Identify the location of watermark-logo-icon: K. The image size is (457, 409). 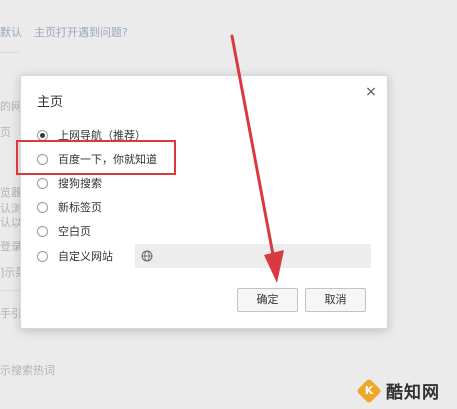
(369, 390).